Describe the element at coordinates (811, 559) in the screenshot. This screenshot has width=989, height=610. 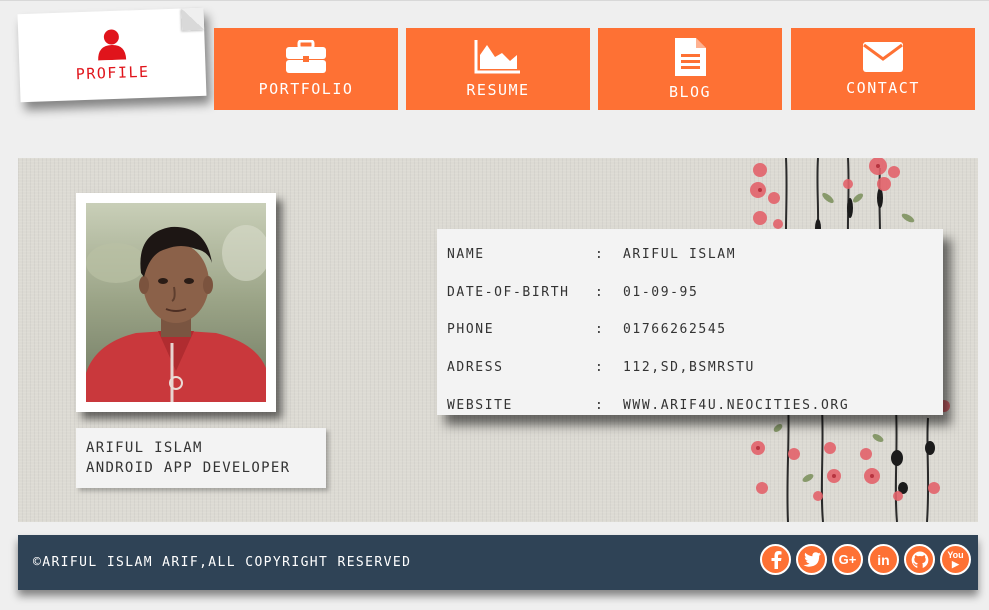
I see `twitter-icon` at that location.